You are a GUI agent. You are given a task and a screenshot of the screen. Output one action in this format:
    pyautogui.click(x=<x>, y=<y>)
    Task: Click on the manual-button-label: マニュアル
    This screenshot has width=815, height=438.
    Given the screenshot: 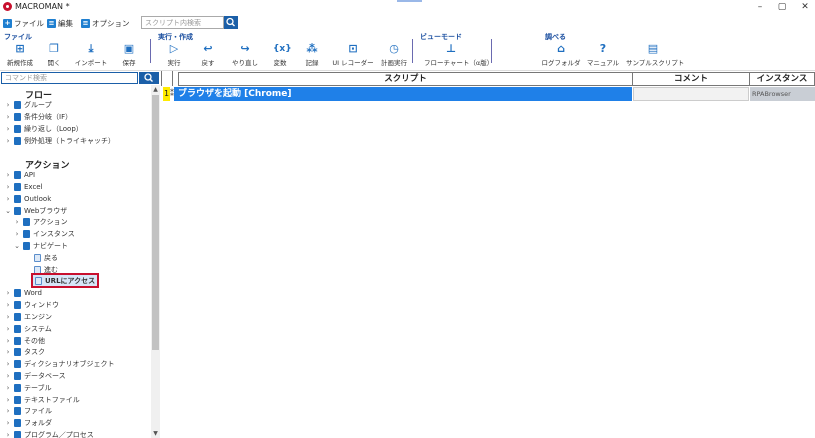 What is the action you would take?
    pyautogui.click(x=603, y=63)
    